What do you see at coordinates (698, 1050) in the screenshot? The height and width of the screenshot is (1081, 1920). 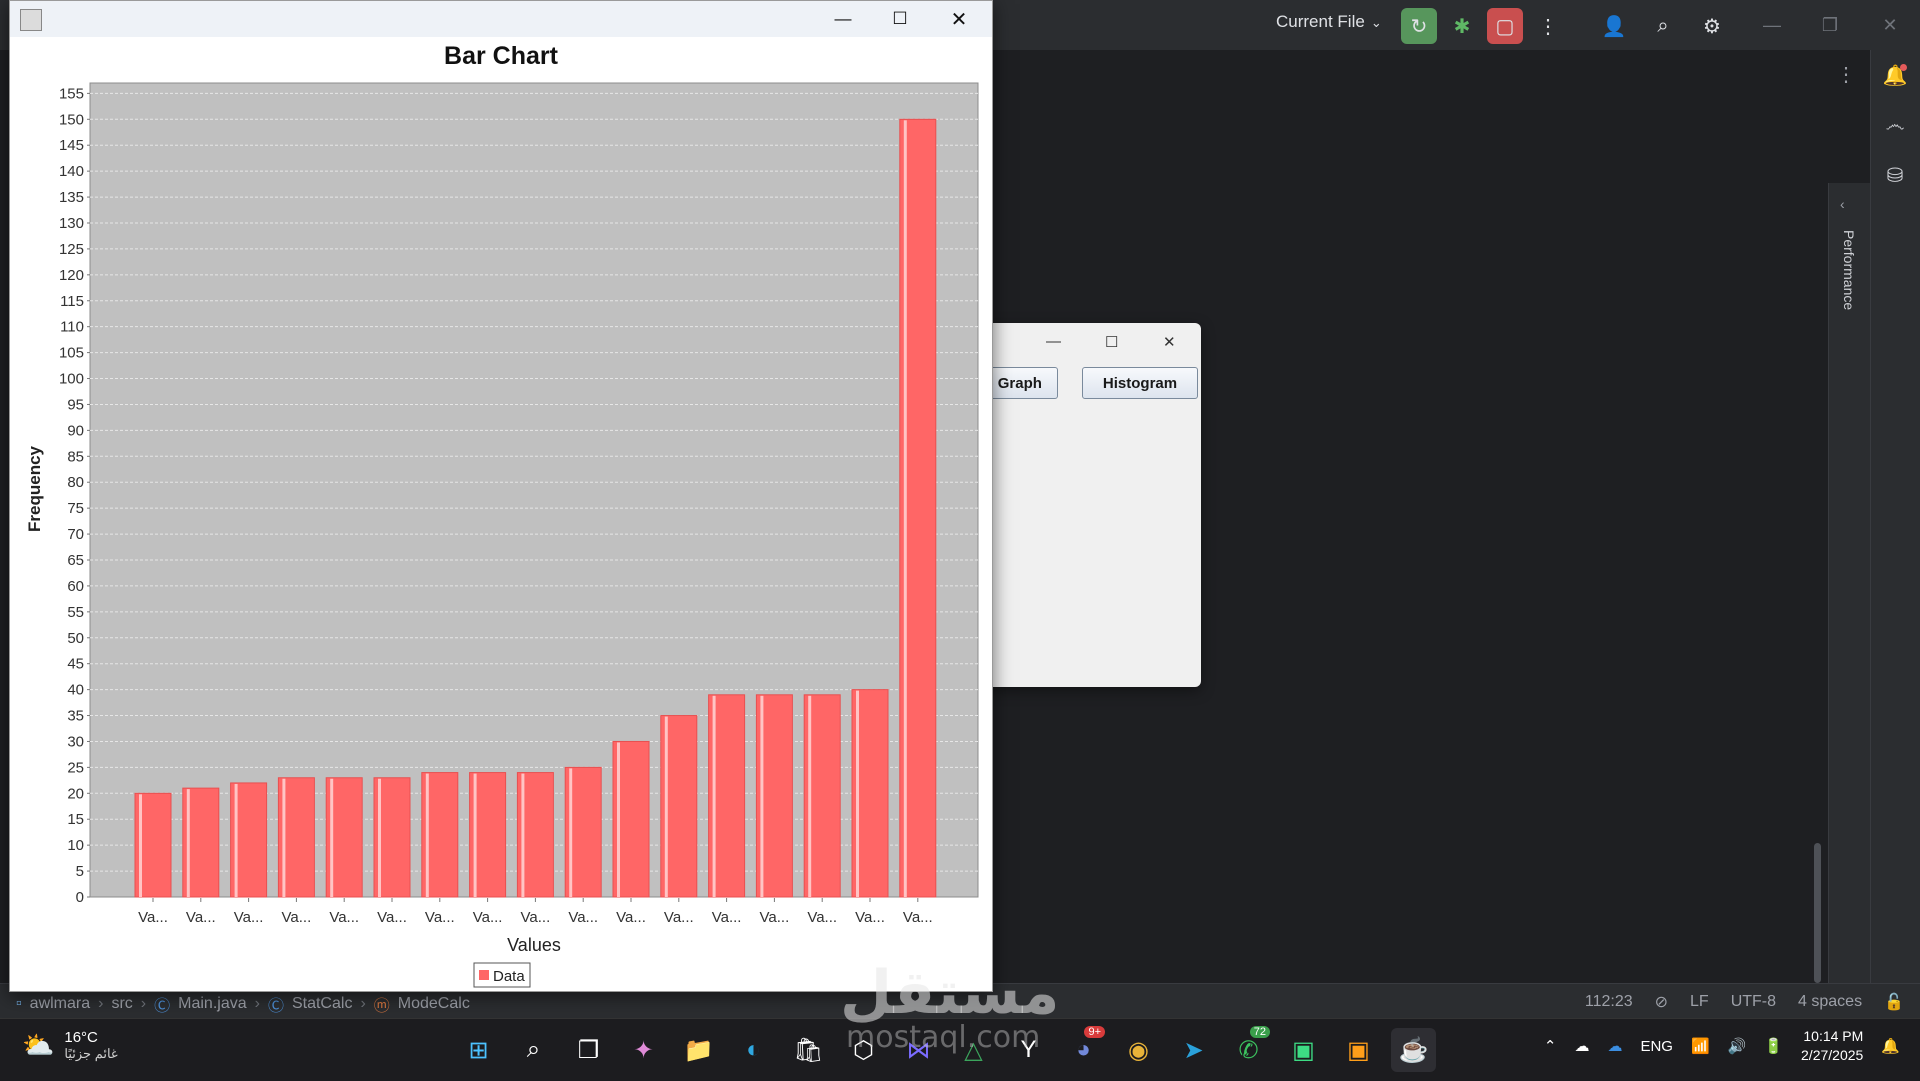 I see `file-explorer-icon: 📁` at bounding box center [698, 1050].